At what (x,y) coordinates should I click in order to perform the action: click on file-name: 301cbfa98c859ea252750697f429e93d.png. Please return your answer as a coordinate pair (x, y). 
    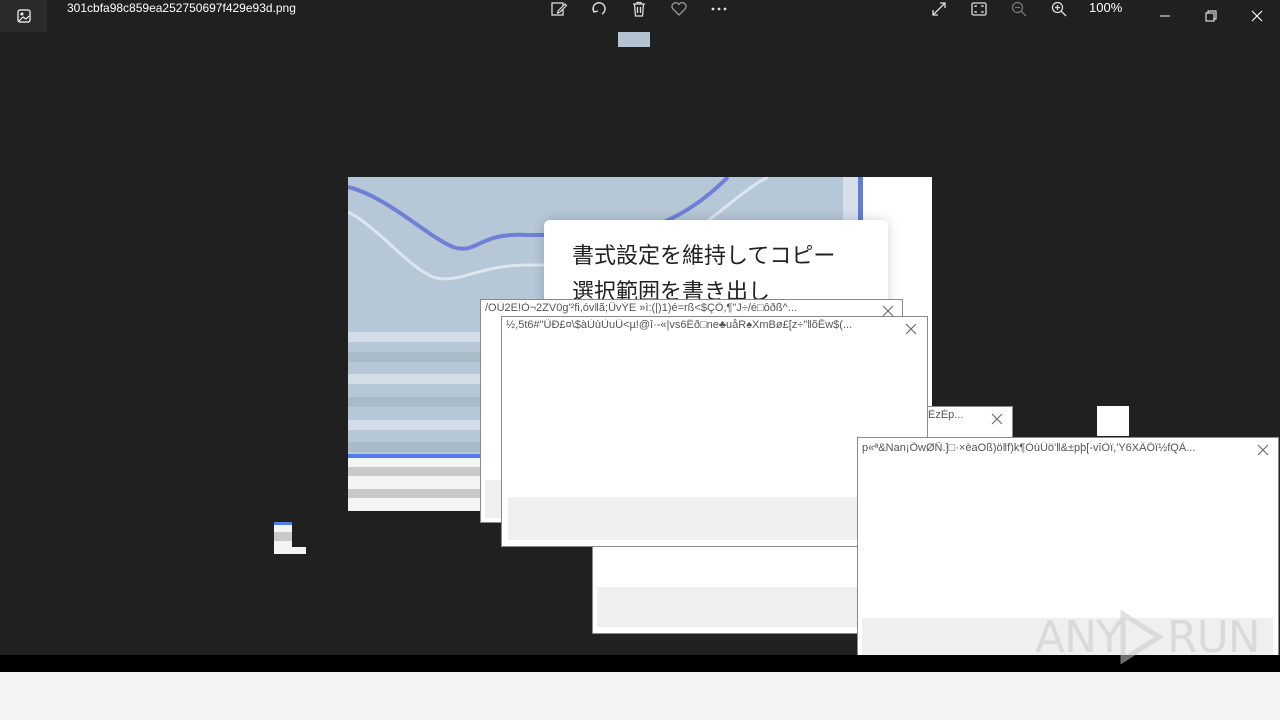
    Looking at the image, I should click on (181, 8).